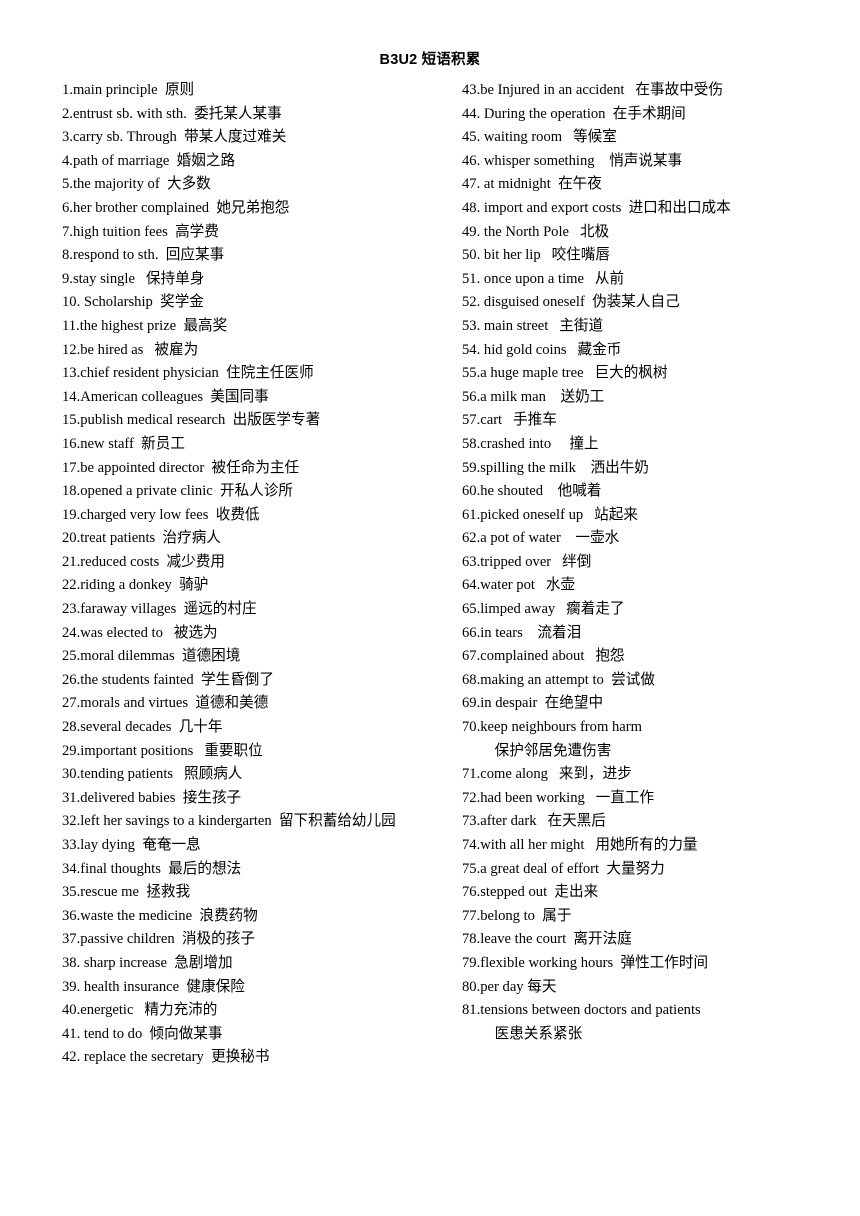 The width and height of the screenshot is (860, 1216). I want to click on list-item: 9.stay single 保持单身, so click(133, 278).